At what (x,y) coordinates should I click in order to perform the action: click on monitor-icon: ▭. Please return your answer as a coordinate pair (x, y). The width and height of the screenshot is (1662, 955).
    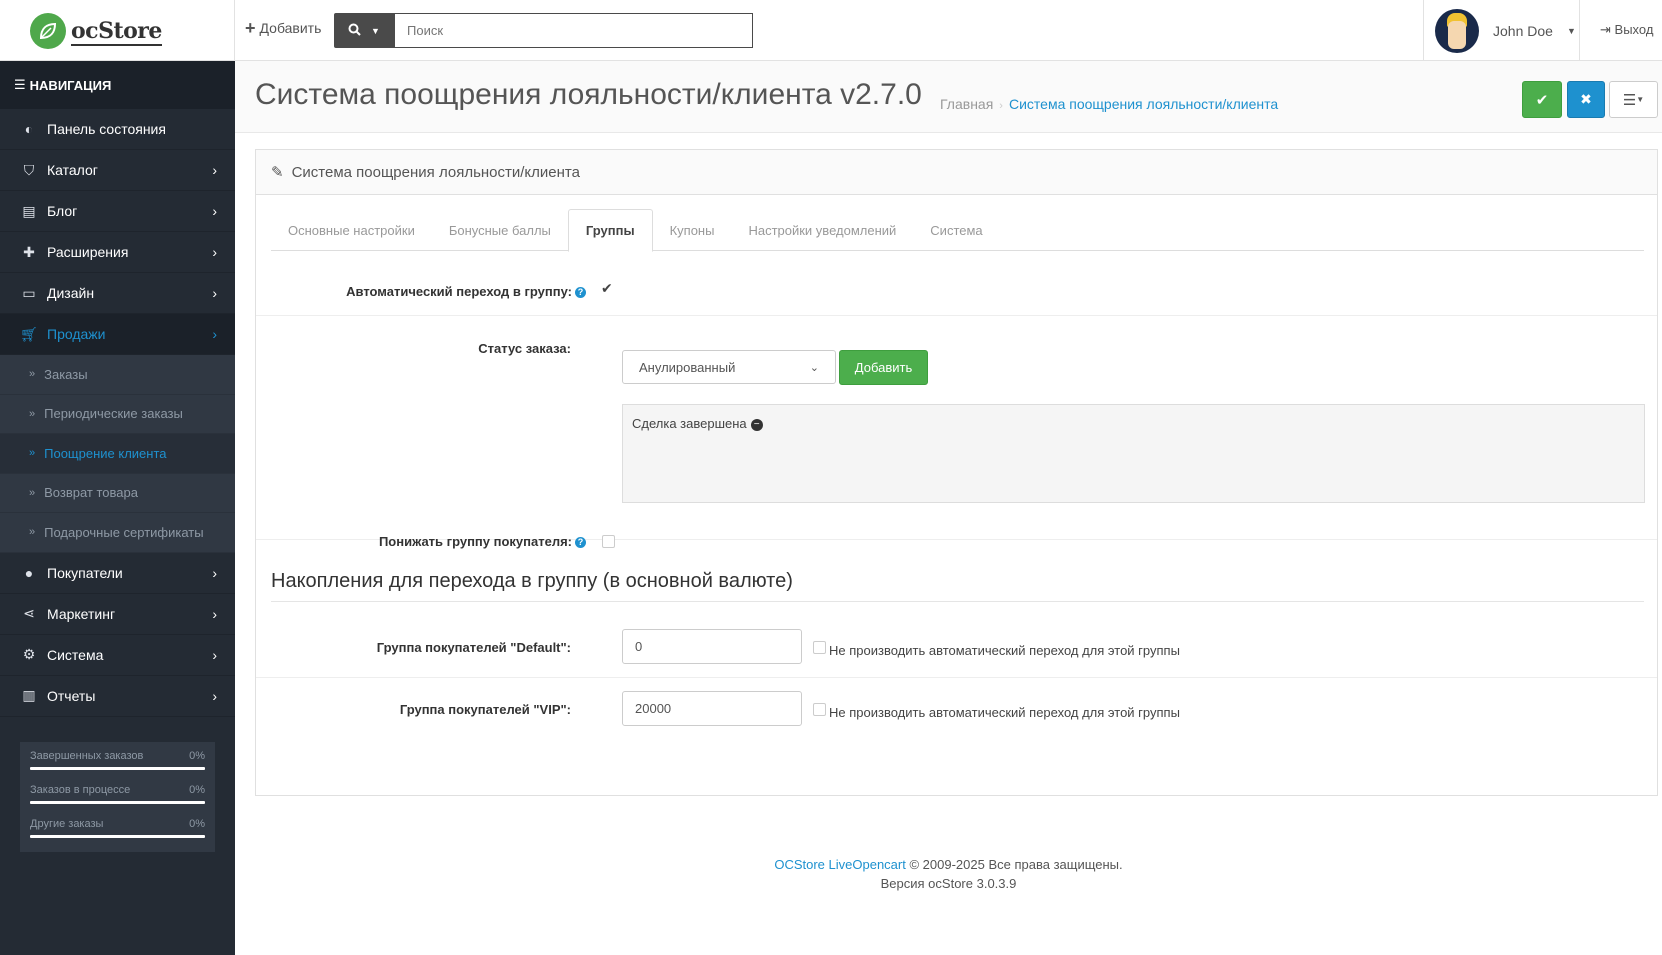
    Looking at the image, I should click on (29, 292).